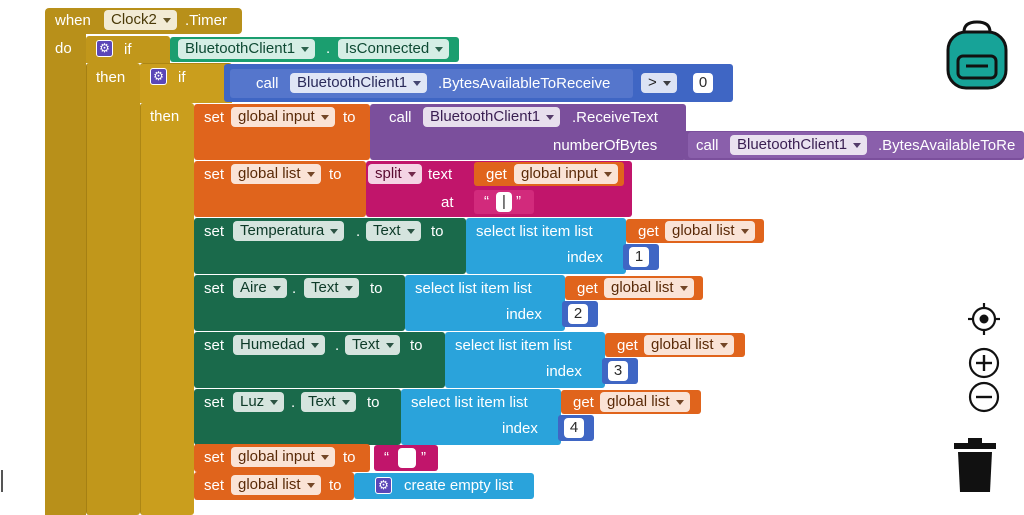  Describe the element at coordinates (524, 83) in the screenshot. I see `bytes-method-label: .BytesAvailableToReceive` at that location.